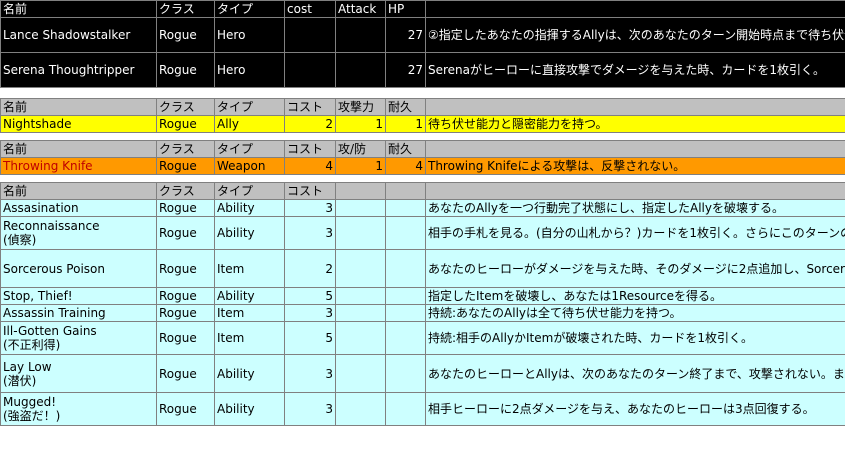 This screenshot has height=467, width=845. What do you see at coordinates (635, 191) in the screenshot?
I see `abilities-header-text` at bounding box center [635, 191].